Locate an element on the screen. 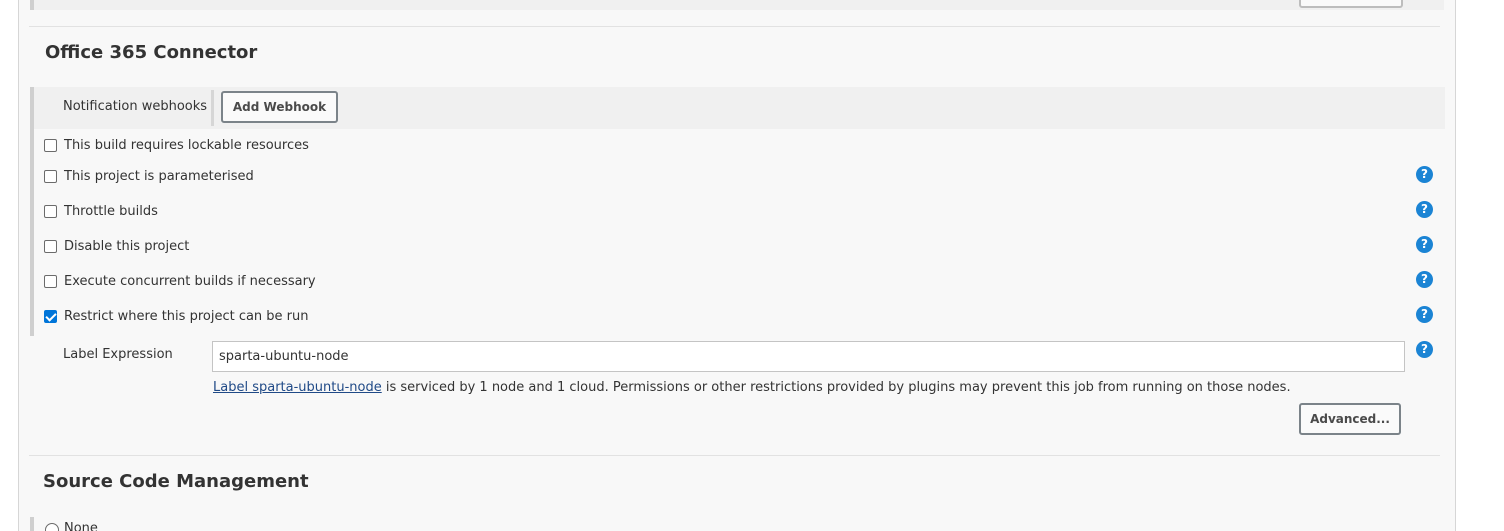 The image size is (1504, 531). add-webhook-button: Add Webhook is located at coordinates (279, 107).